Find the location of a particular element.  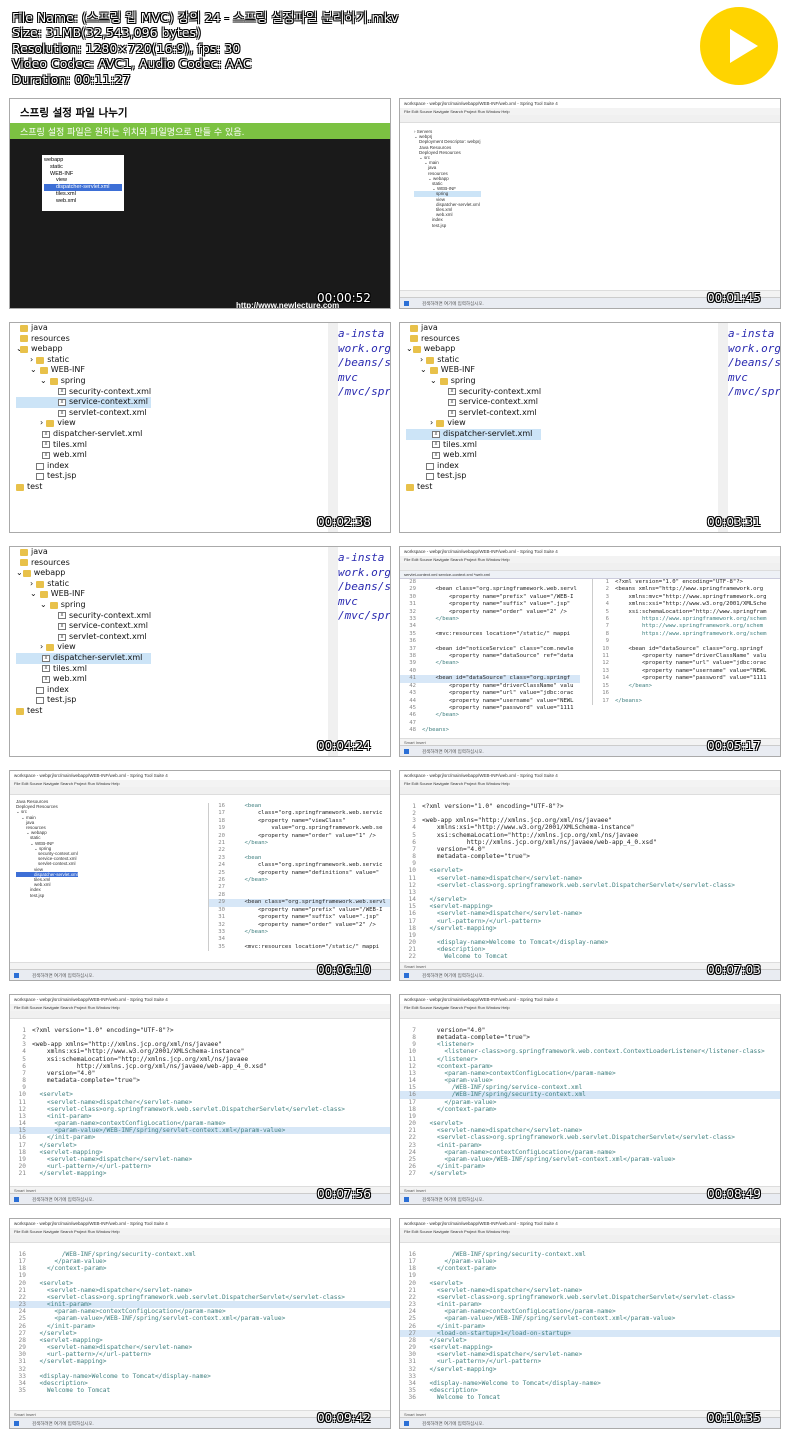

code-line: 16 <bean is located at coordinates (299, 806).